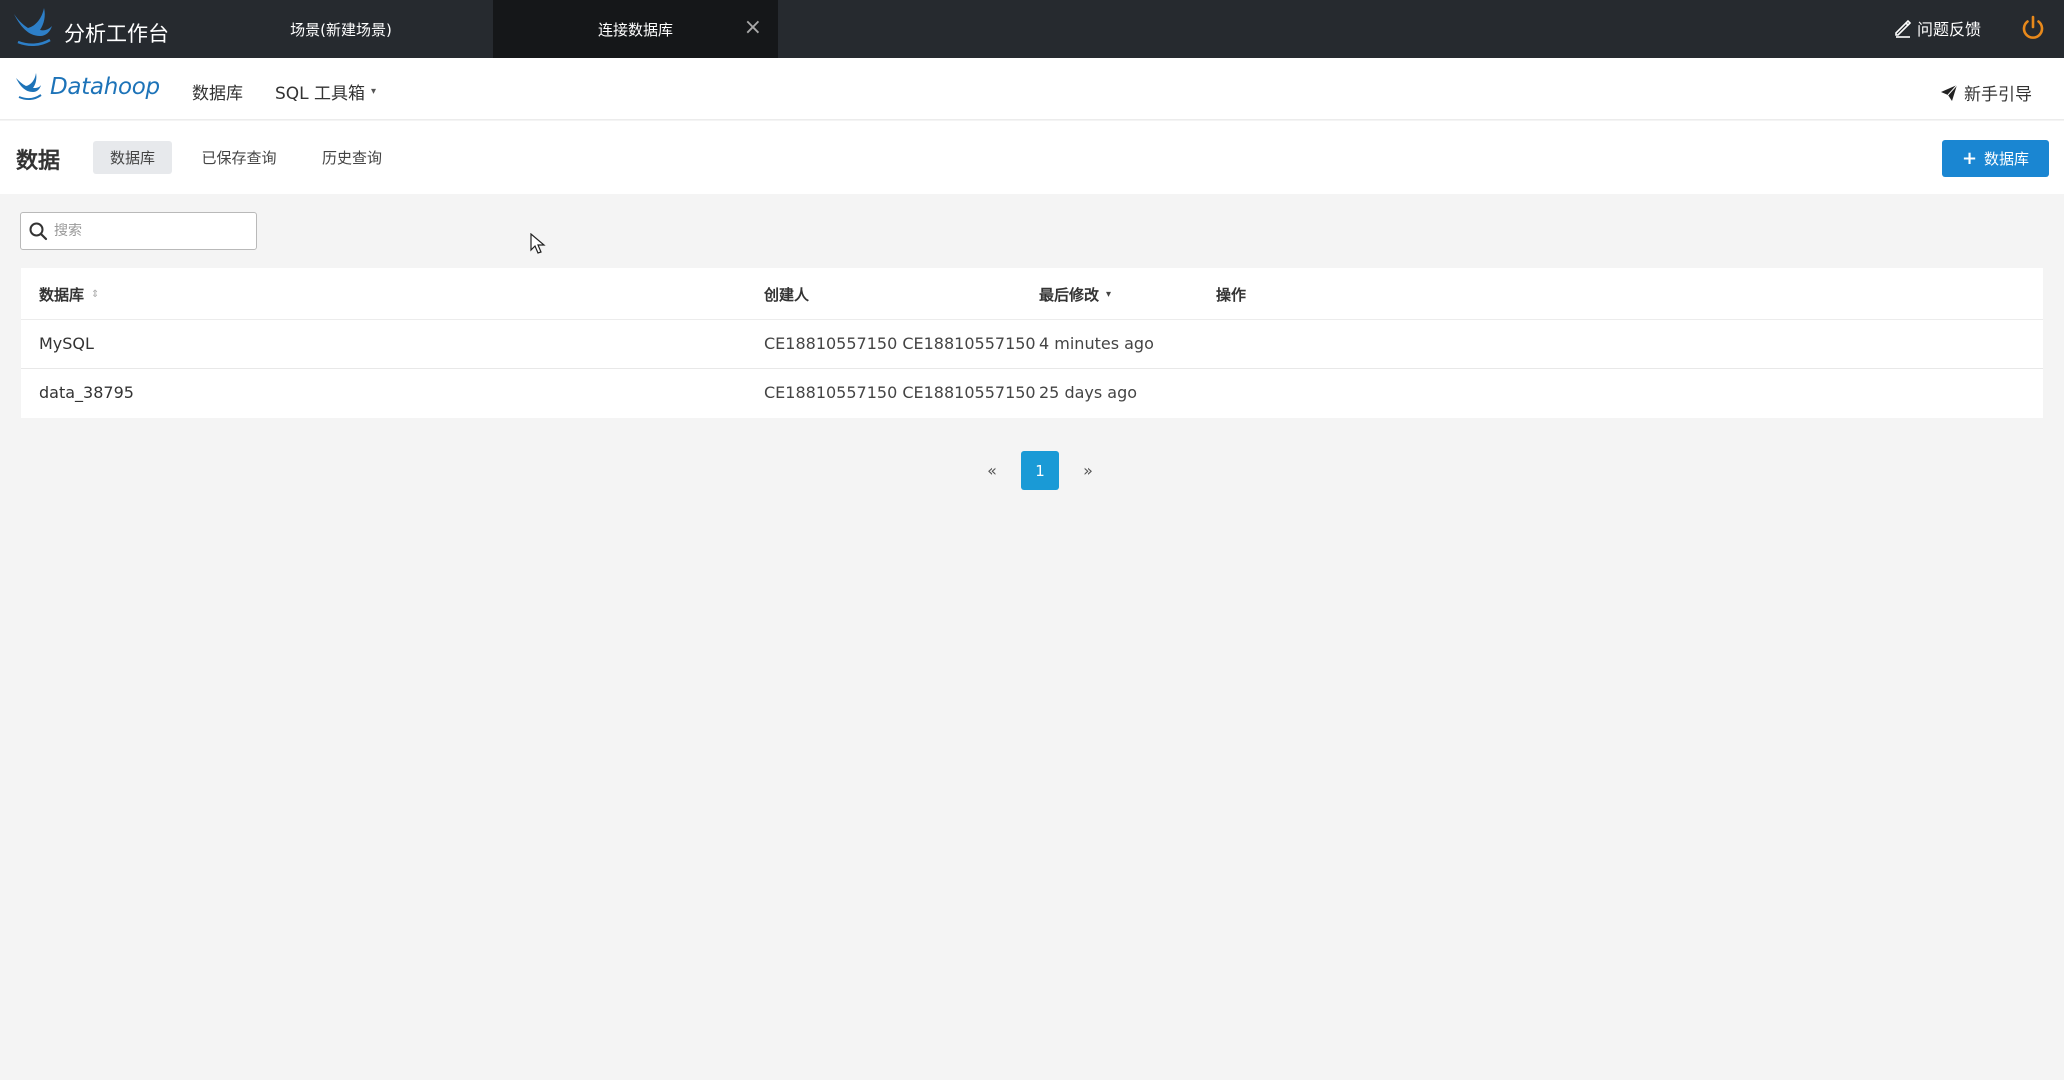  I want to click on sort-desc-icon: ▾, so click(1109, 294).